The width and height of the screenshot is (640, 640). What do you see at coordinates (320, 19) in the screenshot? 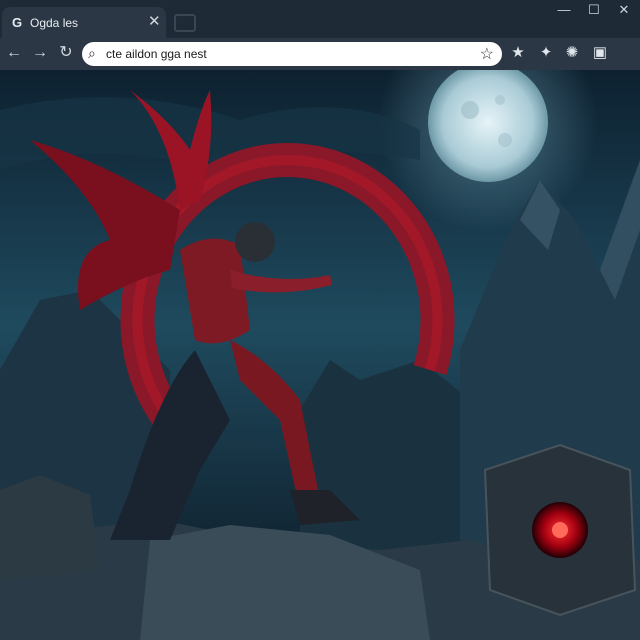
I see `tab-bar: G Ogda les ✕ — ☐ ✕` at bounding box center [320, 19].